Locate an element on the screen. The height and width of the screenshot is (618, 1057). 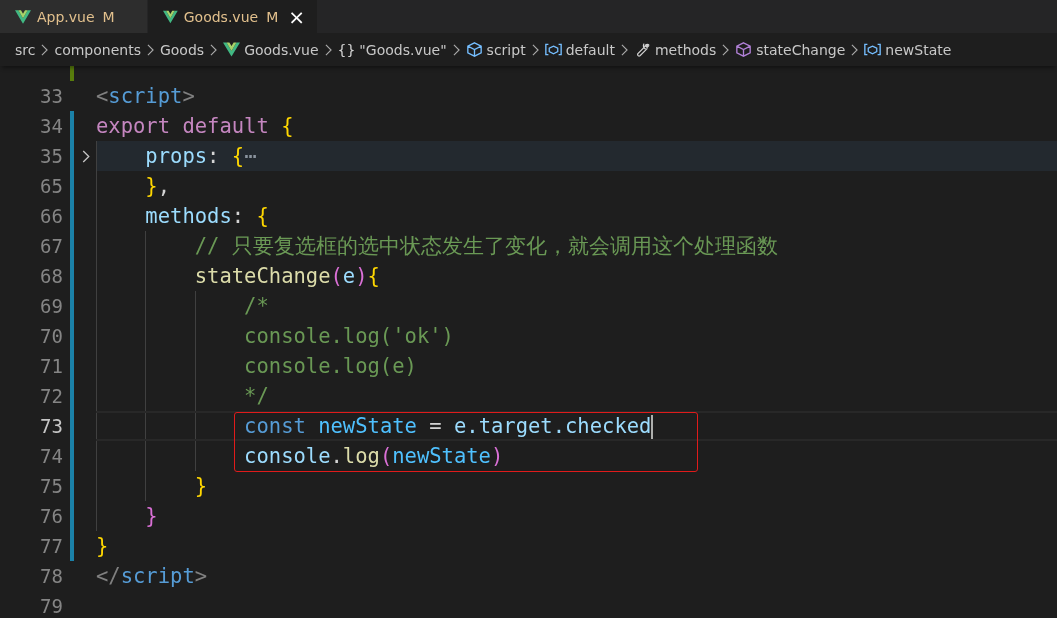
line-number: 79 is located at coordinates (51, 606).